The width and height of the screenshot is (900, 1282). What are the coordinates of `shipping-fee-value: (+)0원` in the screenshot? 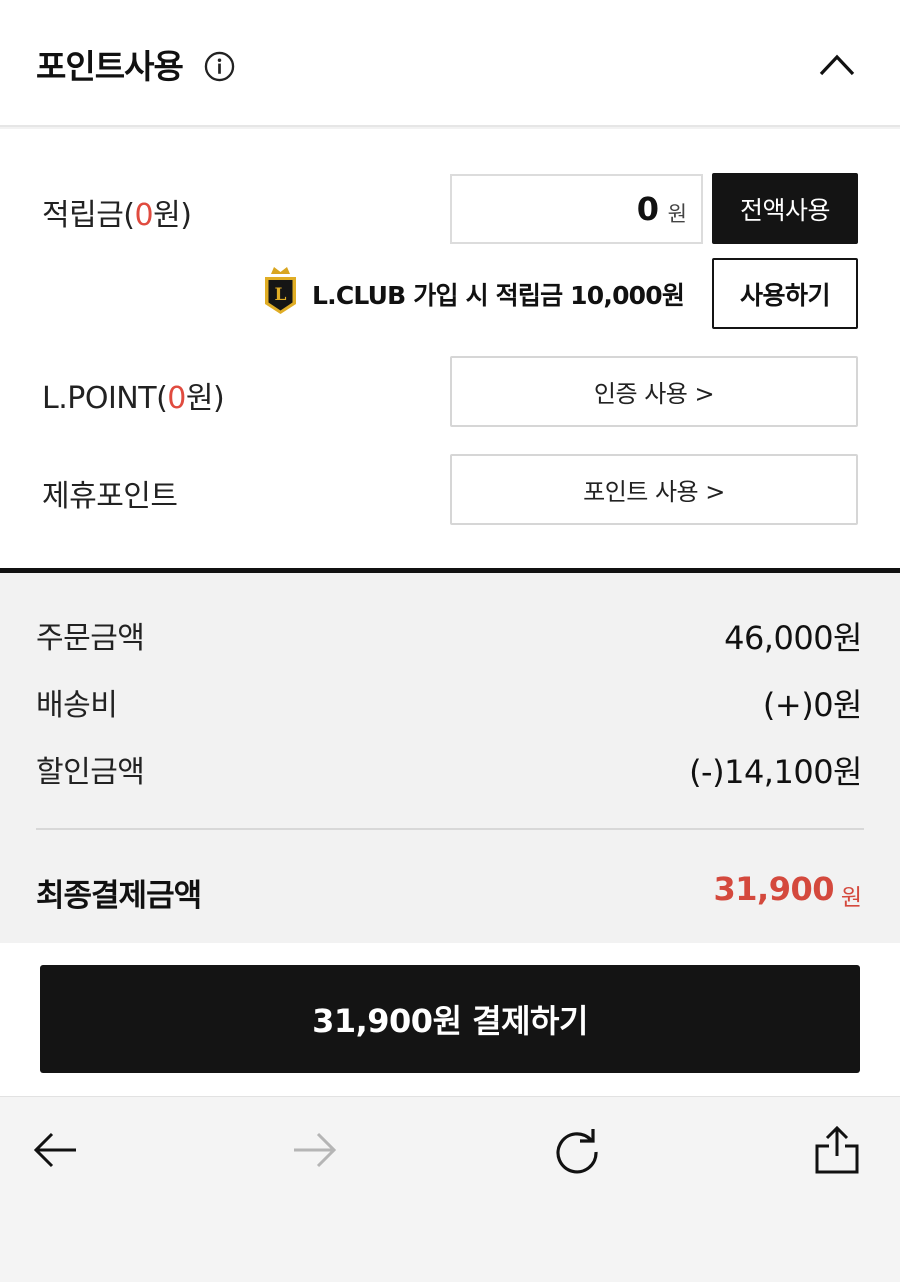 It's located at (812, 705).